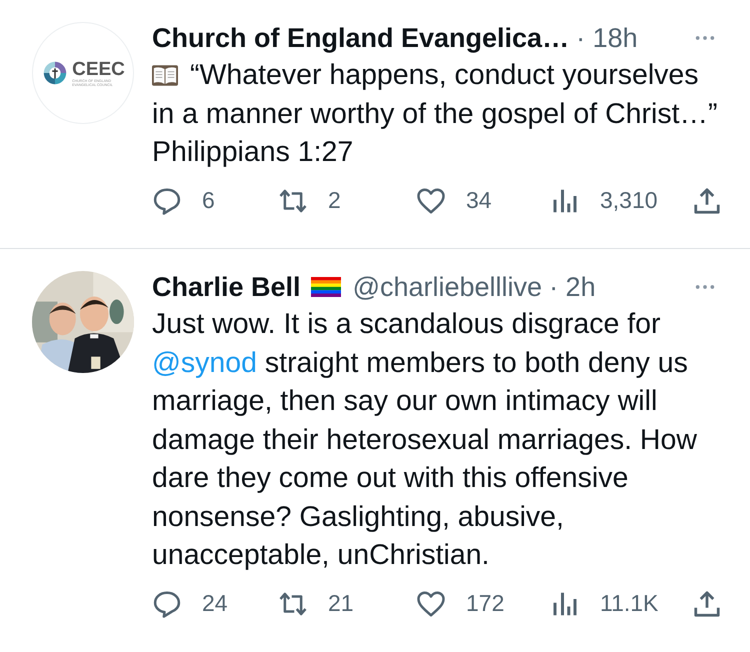 Image resolution: width=750 pixels, height=652 pixels. What do you see at coordinates (607, 38) in the screenshot?
I see `post-time: · 18h` at bounding box center [607, 38].